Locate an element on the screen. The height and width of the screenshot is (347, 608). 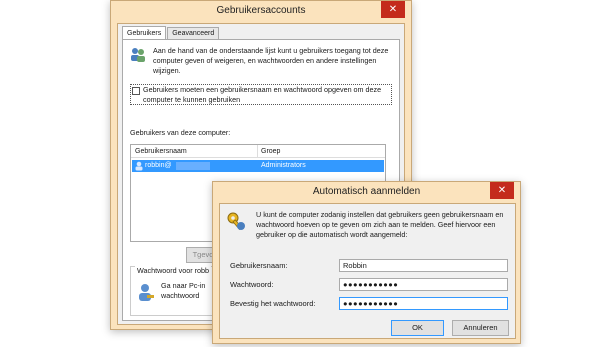
tab-gebruikers: Gebruikers is located at coordinates (144, 32).